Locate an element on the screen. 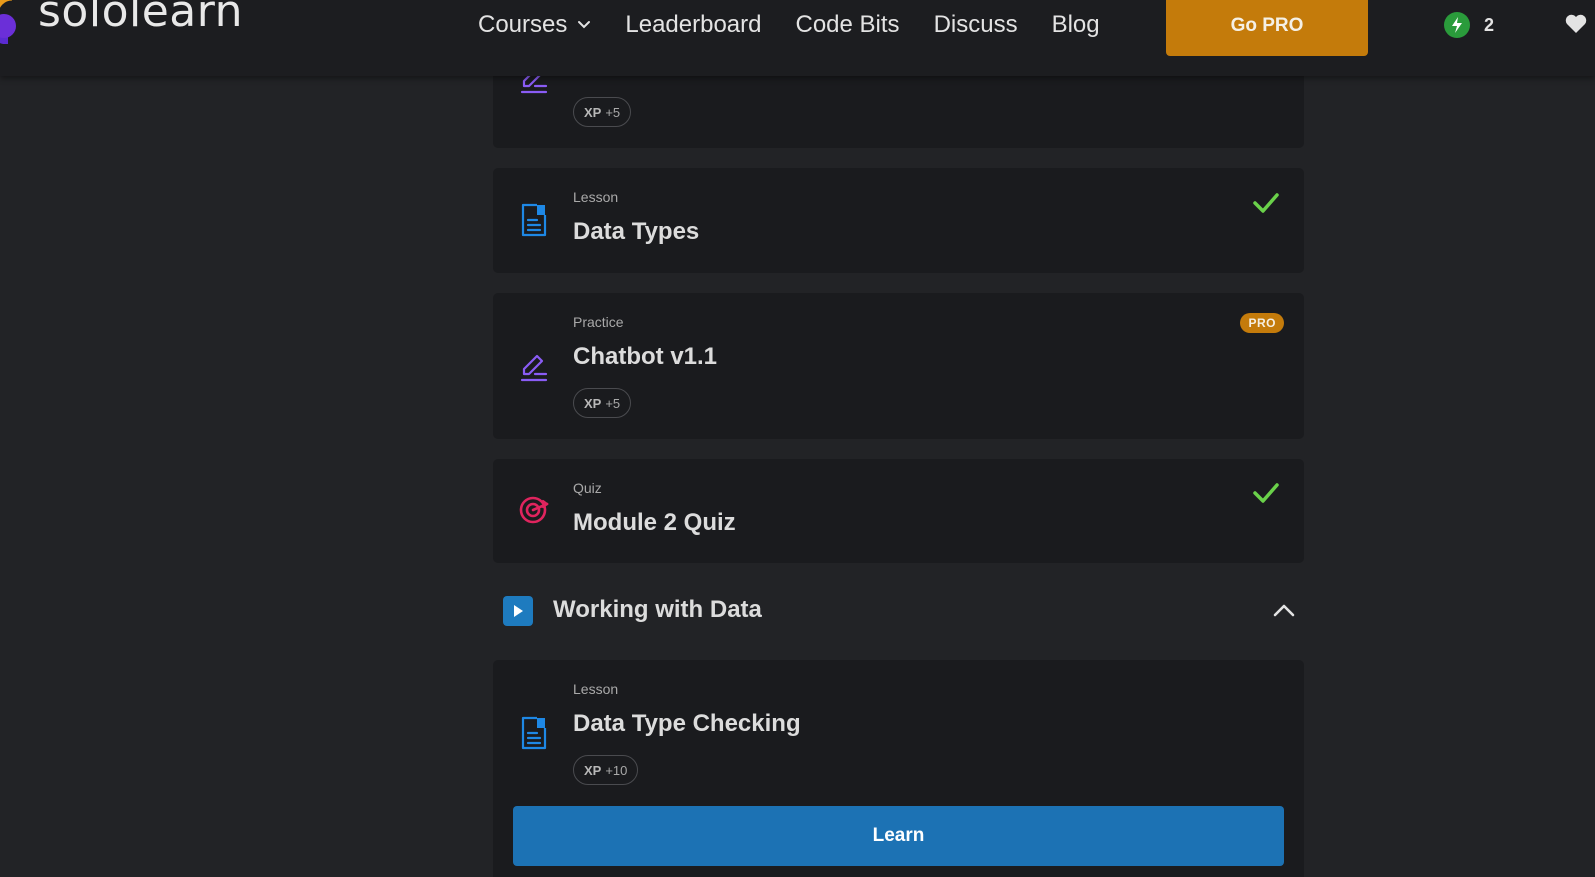 The width and height of the screenshot is (1595, 877). nav-blog: Blog is located at coordinates (1076, 25).